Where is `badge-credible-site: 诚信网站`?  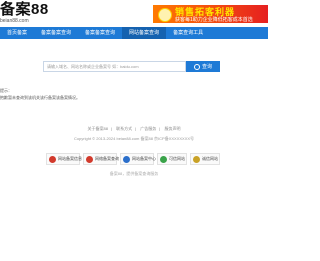
badge-credible-site: 诚信网站 is located at coordinates (205, 159).